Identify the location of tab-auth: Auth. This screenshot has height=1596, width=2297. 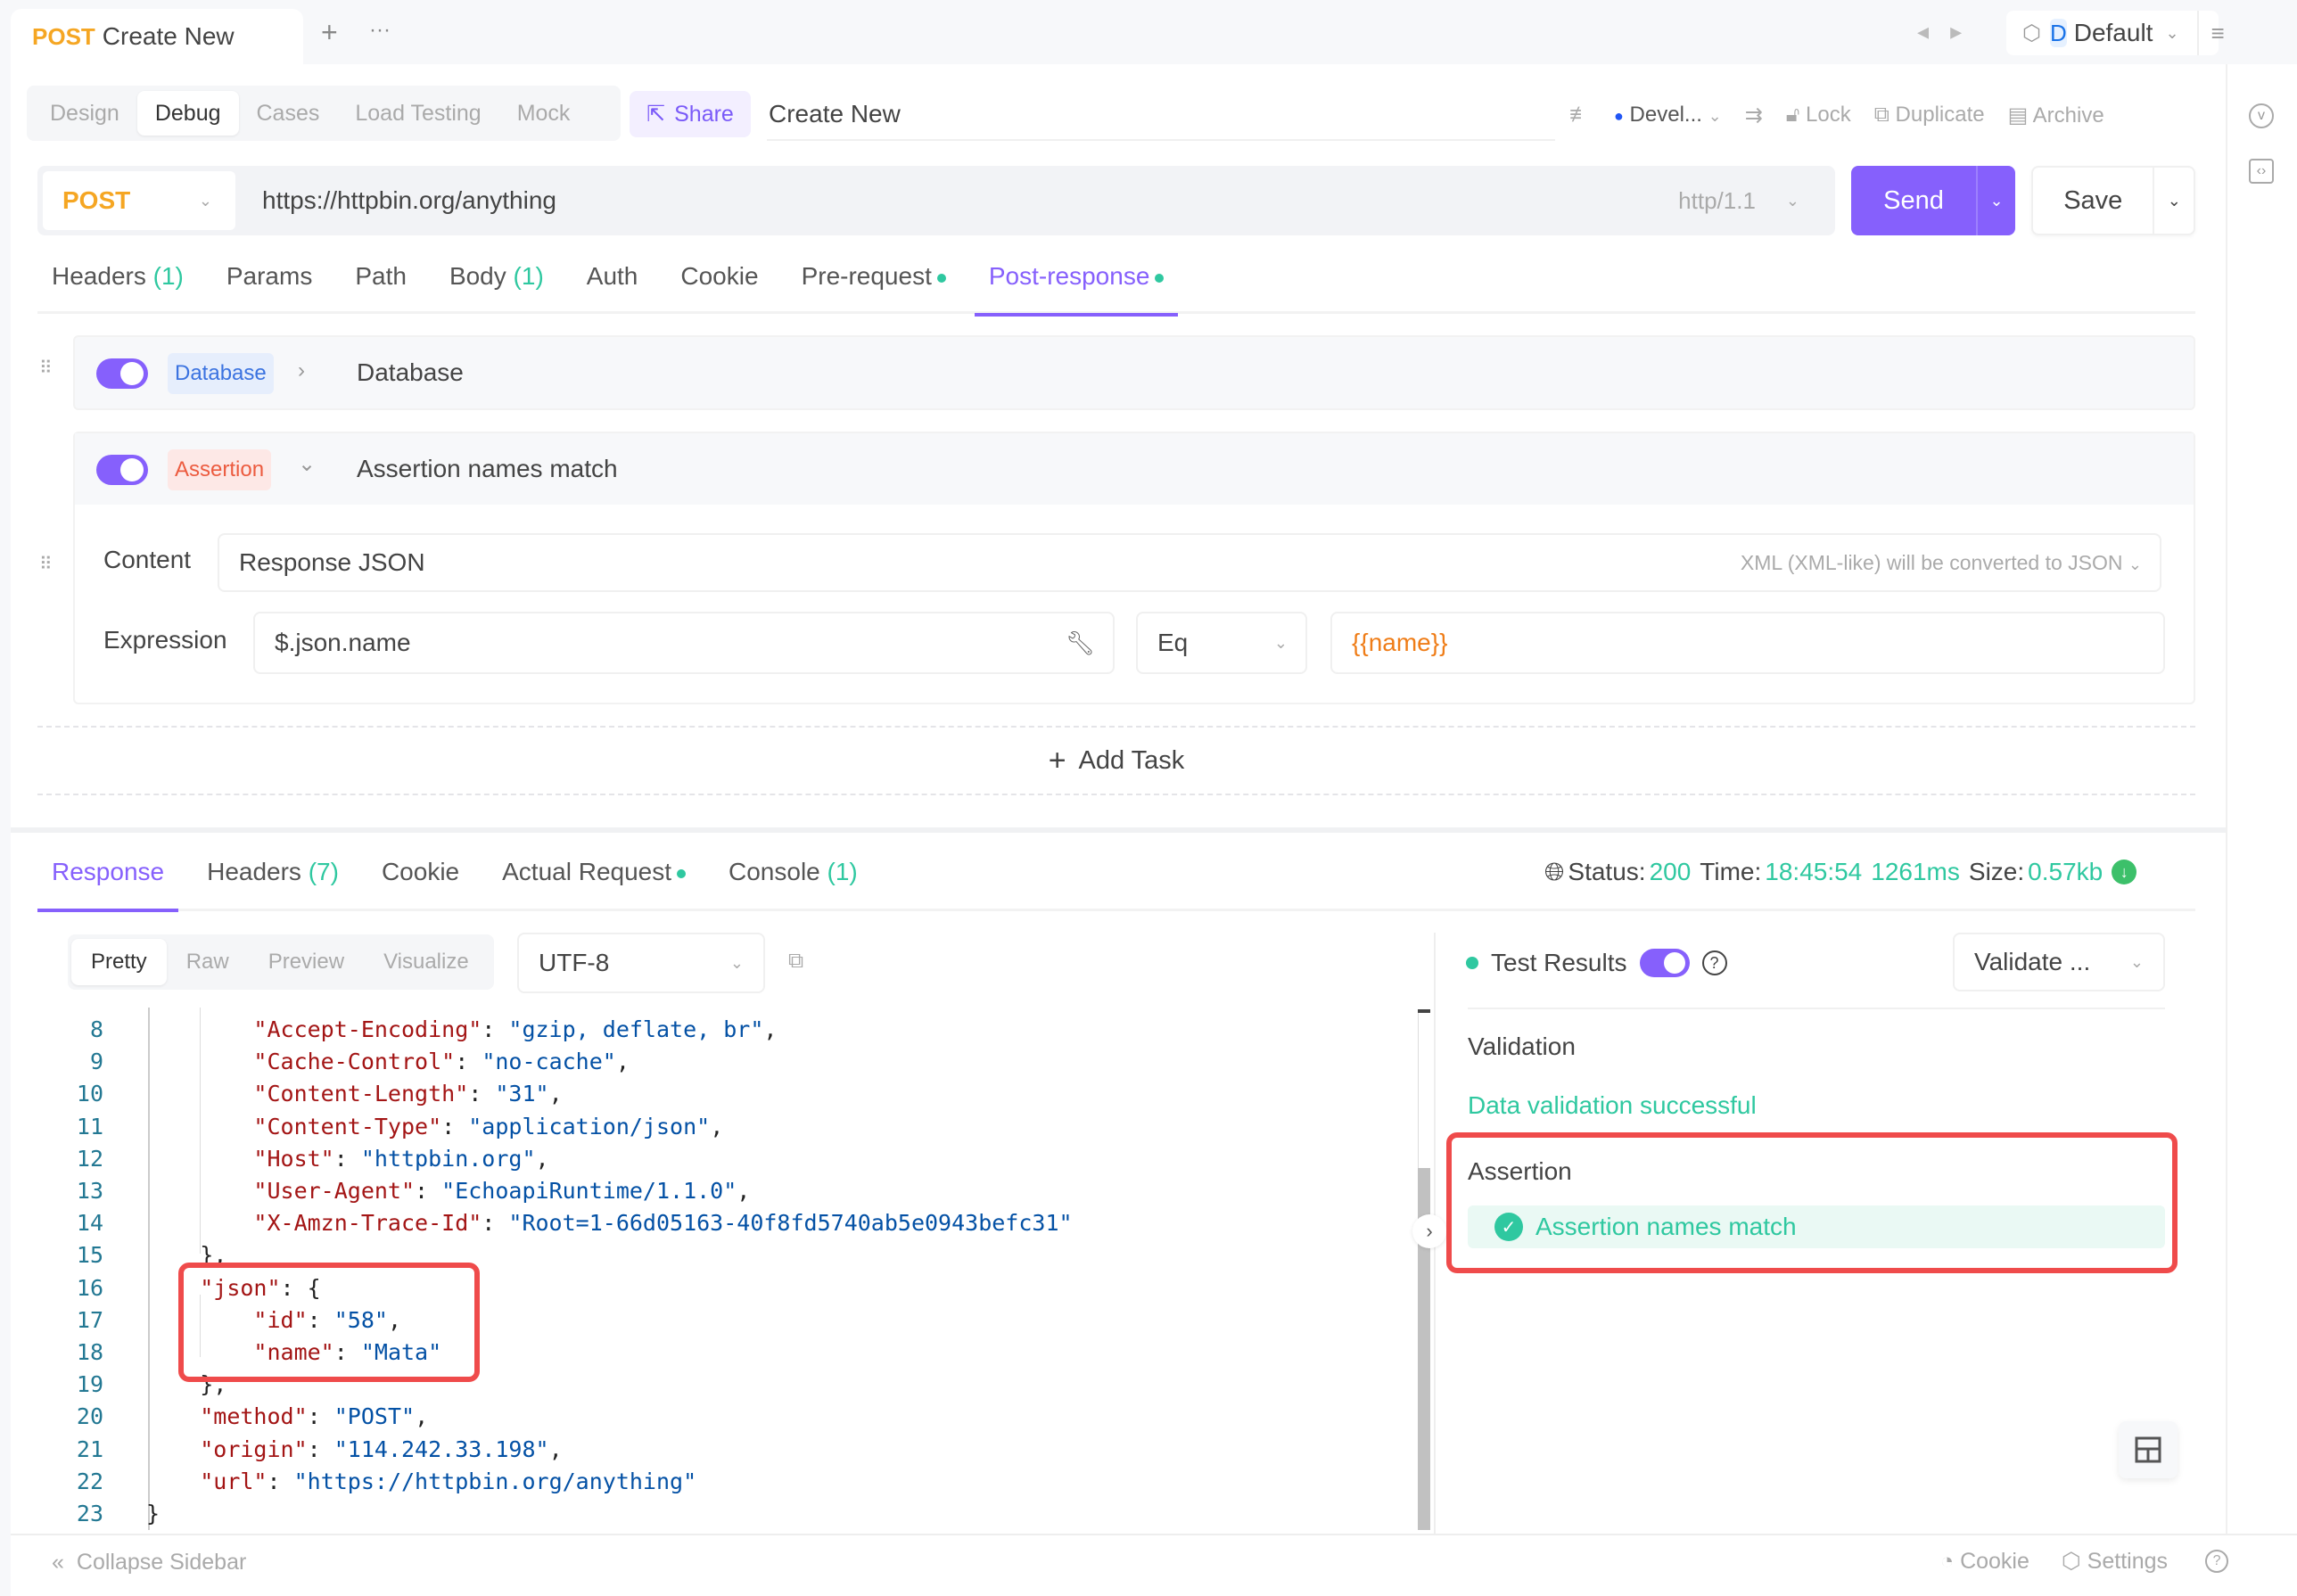
(612, 283).